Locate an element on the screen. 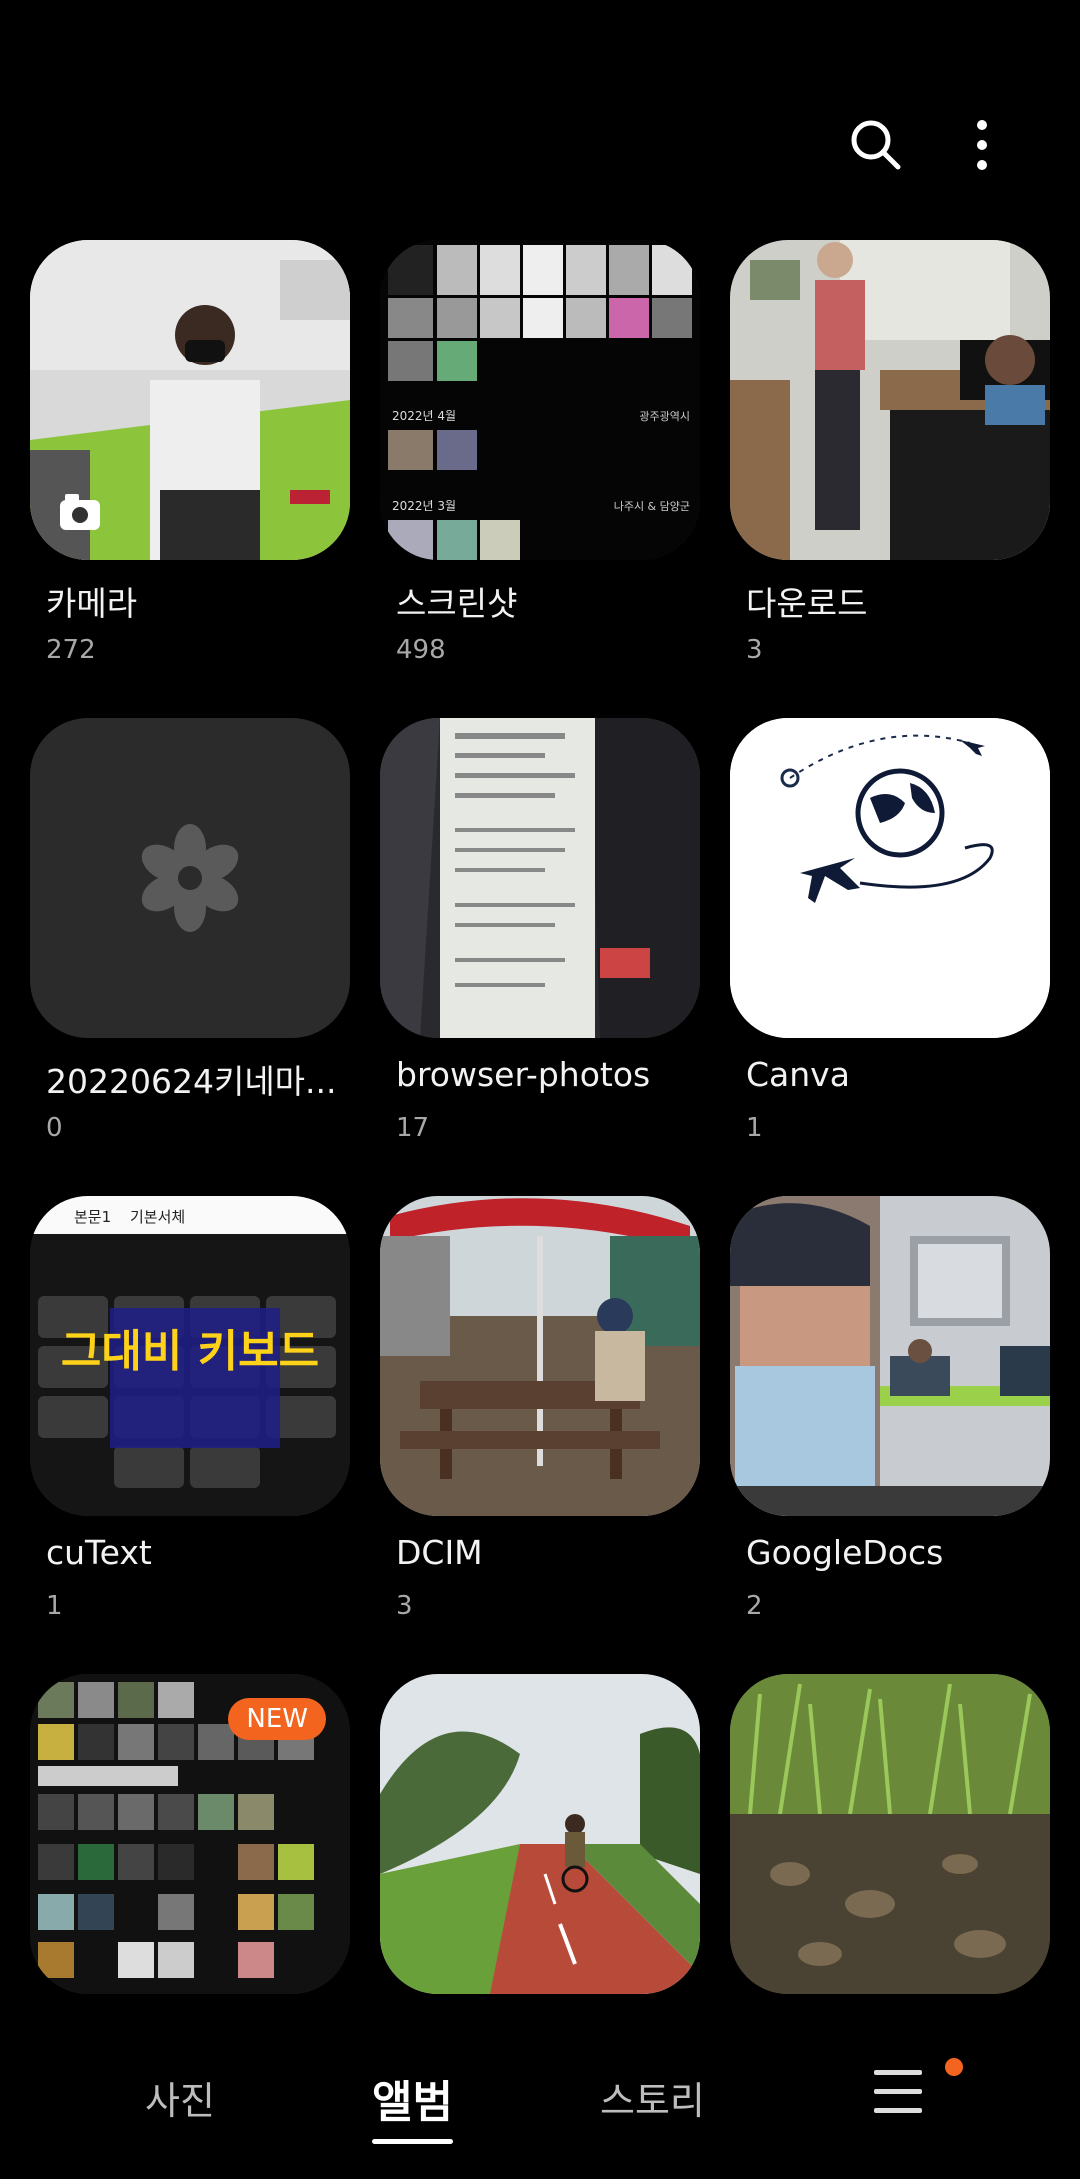  album-count: 498 is located at coordinates (421, 650).